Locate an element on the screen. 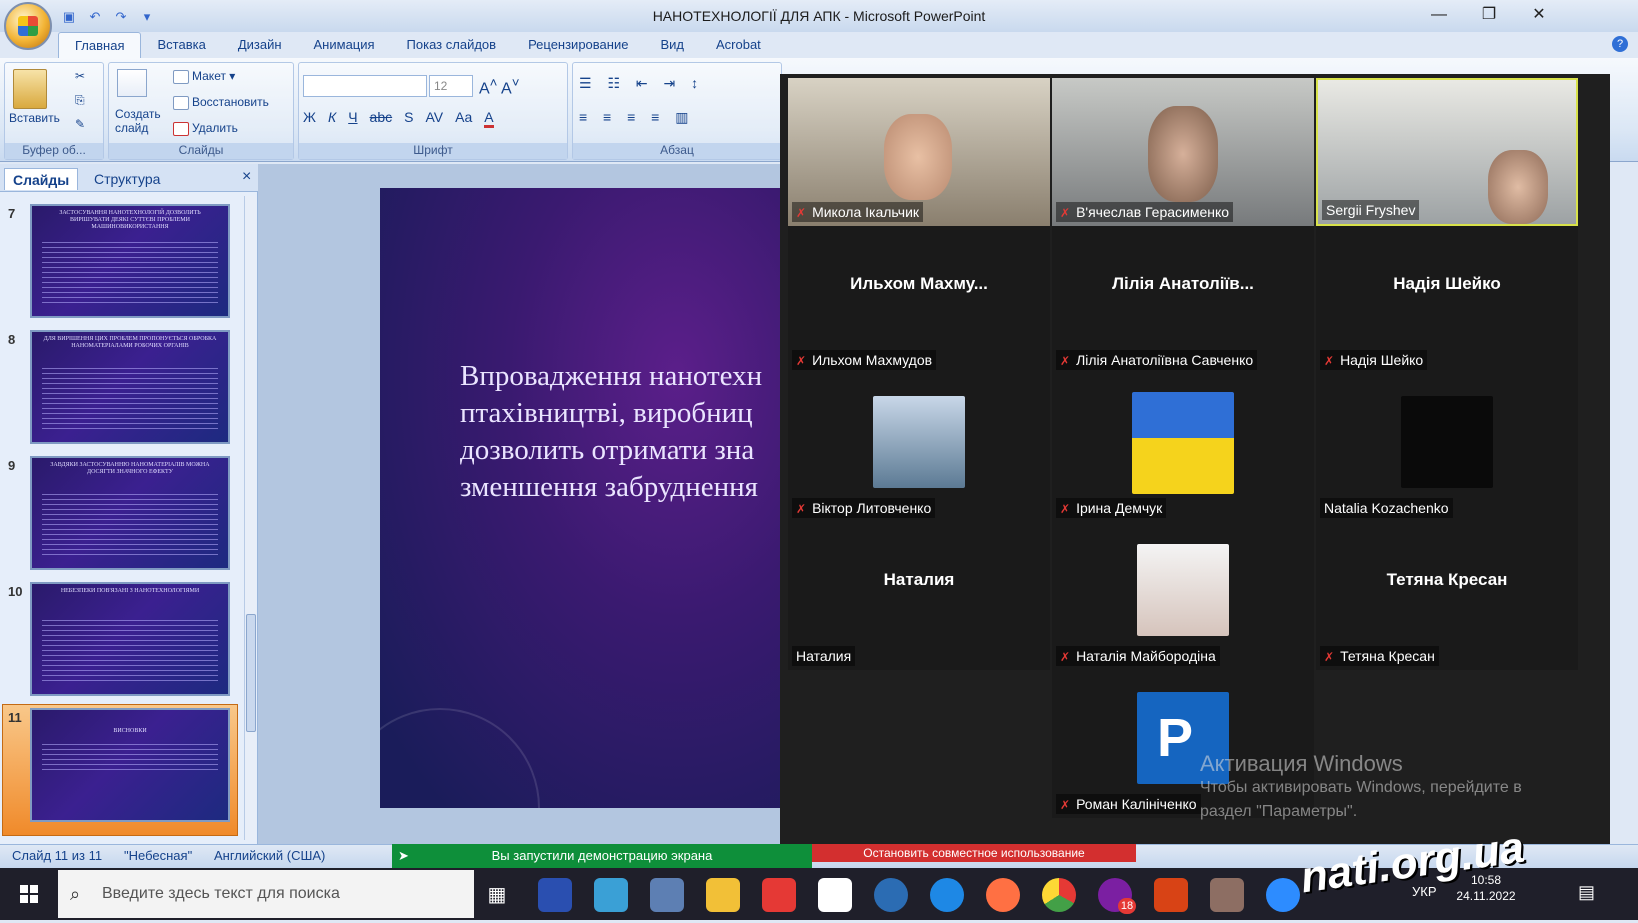 The image size is (1638, 923). tab-insert: Вставка is located at coordinates (181, 45).